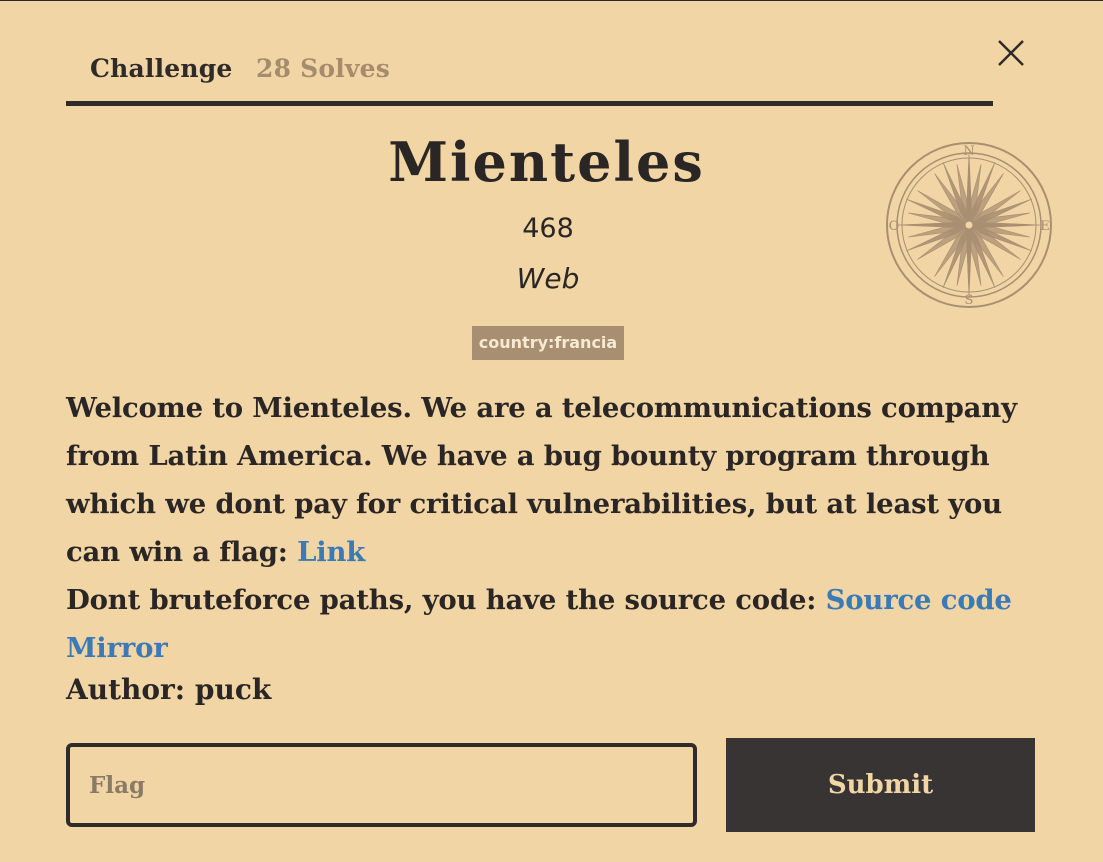 This screenshot has height=862, width=1103. I want to click on tab-solves: 28 Solves, so click(323, 68).